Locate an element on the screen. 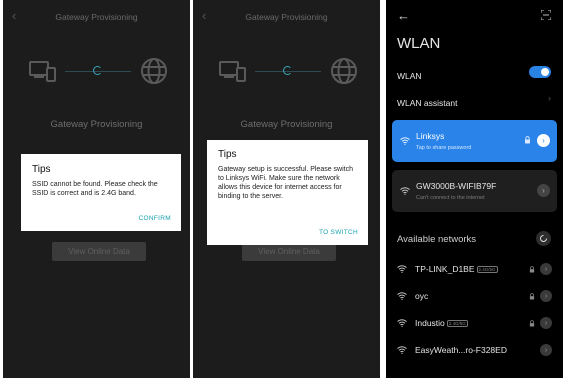  chevron-right-icon: › is located at coordinates (549, 98).